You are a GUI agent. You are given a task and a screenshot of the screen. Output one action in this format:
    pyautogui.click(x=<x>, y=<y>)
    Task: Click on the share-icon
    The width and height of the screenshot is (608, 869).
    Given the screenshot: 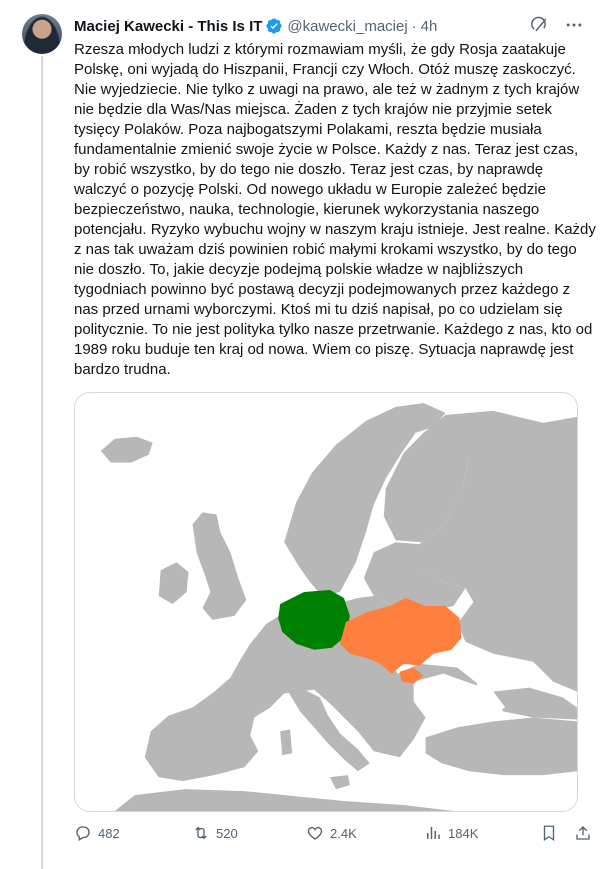 What is the action you would take?
    pyautogui.click(x=583, y=833)
    